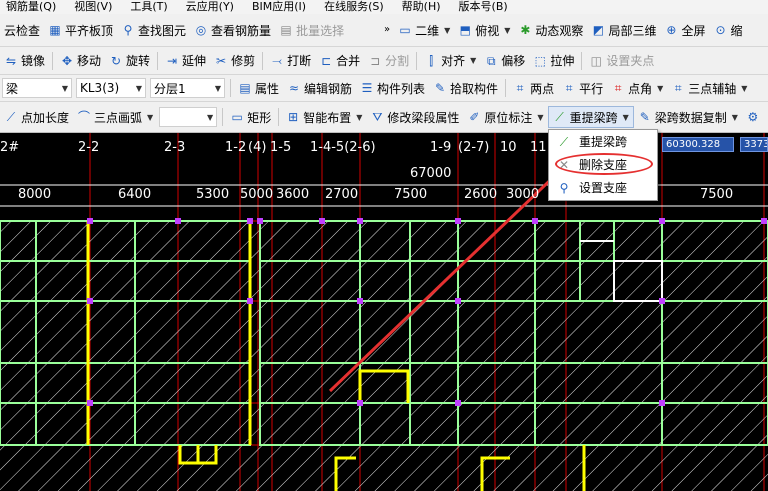 Image resolution: width=768 pixels, height=491 pixels. I want to click on menu-item-set-support: ⚲ 设置支座, so click(603, 187).